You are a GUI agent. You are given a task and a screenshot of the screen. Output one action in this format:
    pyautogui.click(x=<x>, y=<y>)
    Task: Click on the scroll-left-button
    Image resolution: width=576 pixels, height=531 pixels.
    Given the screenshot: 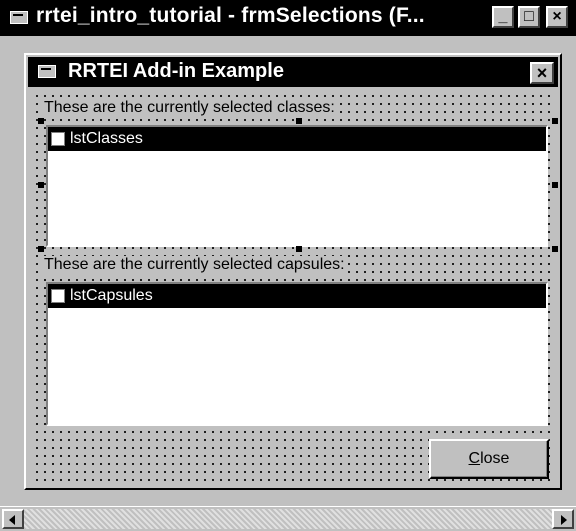 What is the action you would take?
    pyautogui.click(x=13, y=519)
    